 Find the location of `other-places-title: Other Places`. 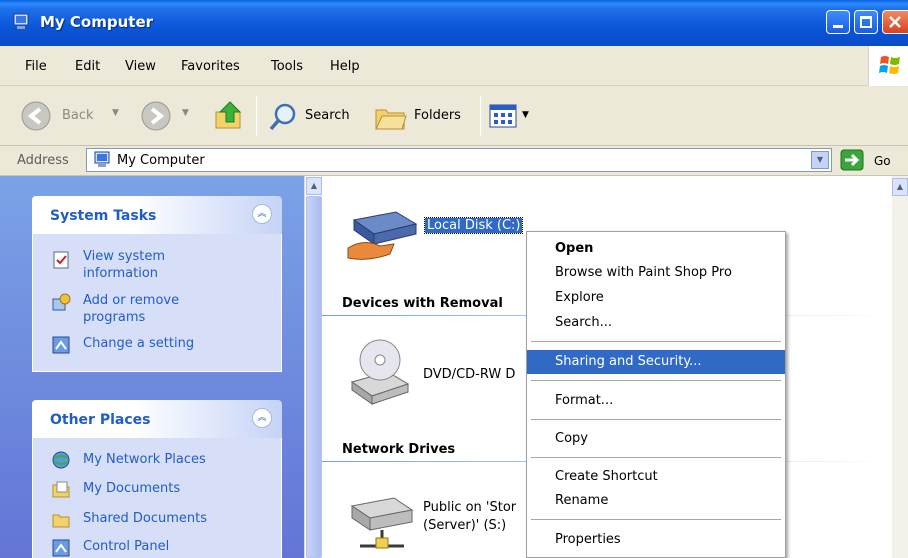

other-places-title: Other Places is located at coordinates (100, 420).